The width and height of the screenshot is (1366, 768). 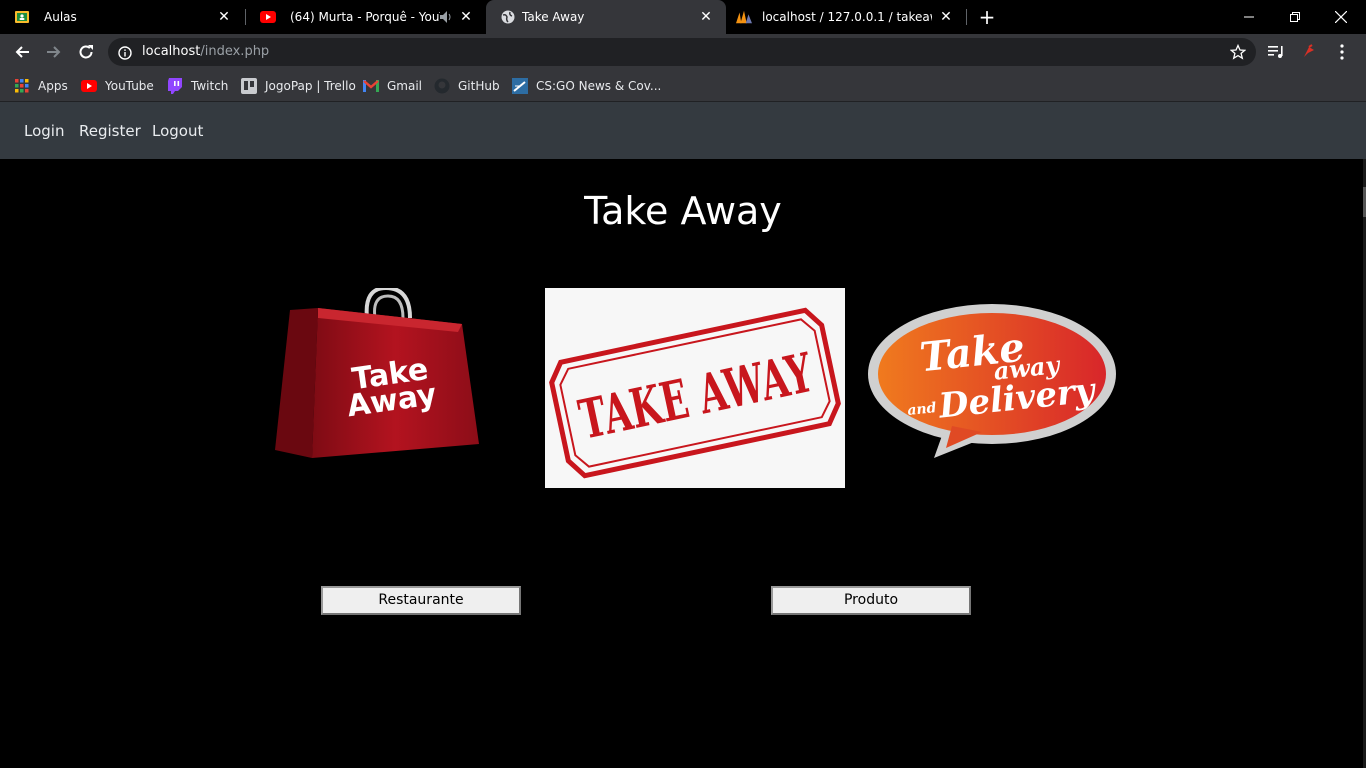 I want to click on nav-register-link: Register, so click(x=110, y=131).